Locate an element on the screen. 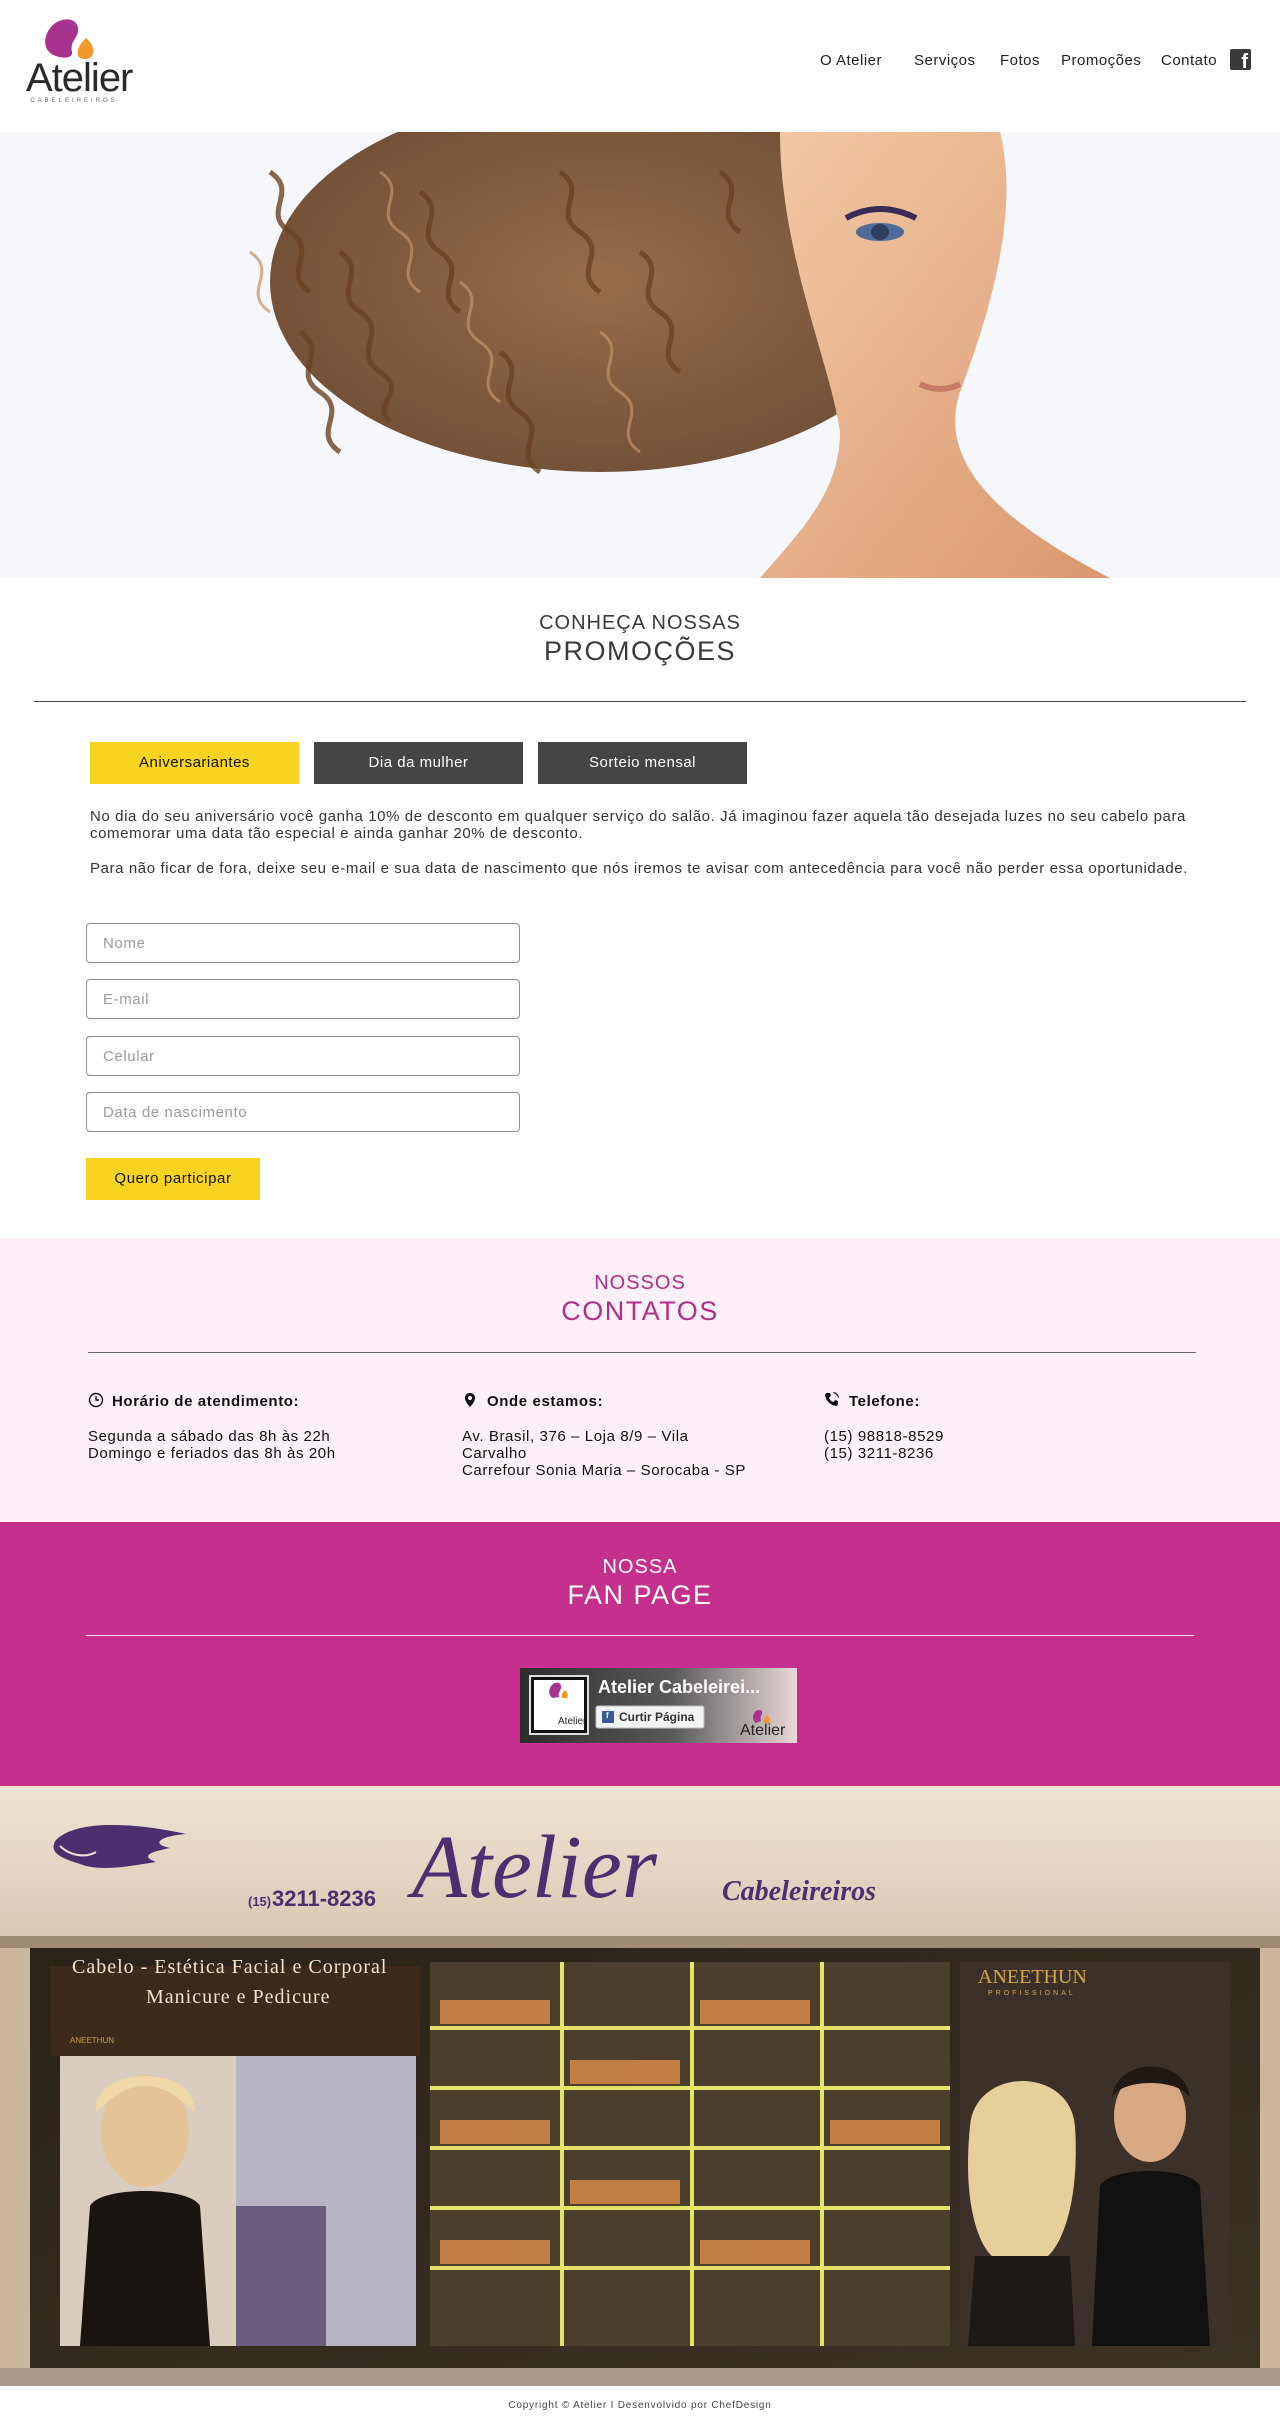  sign-name: Atelier is located at coordinates (534, 1867).